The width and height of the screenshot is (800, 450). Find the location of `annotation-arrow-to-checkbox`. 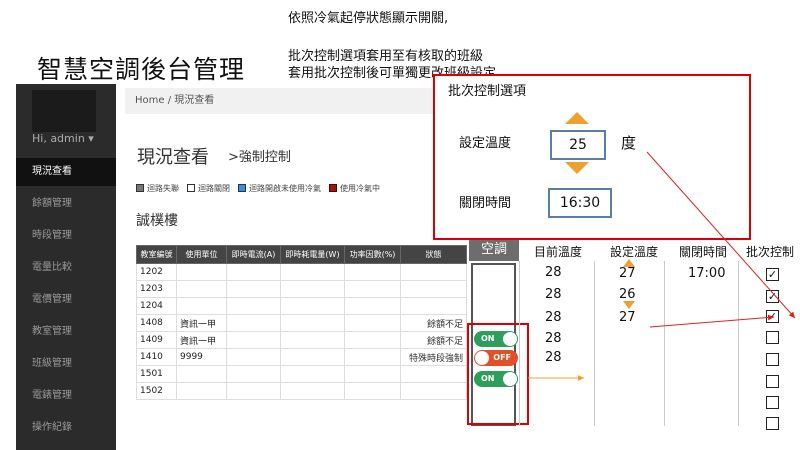

annotation-arrow-to-checkbox is located at coordinates (721, 235).